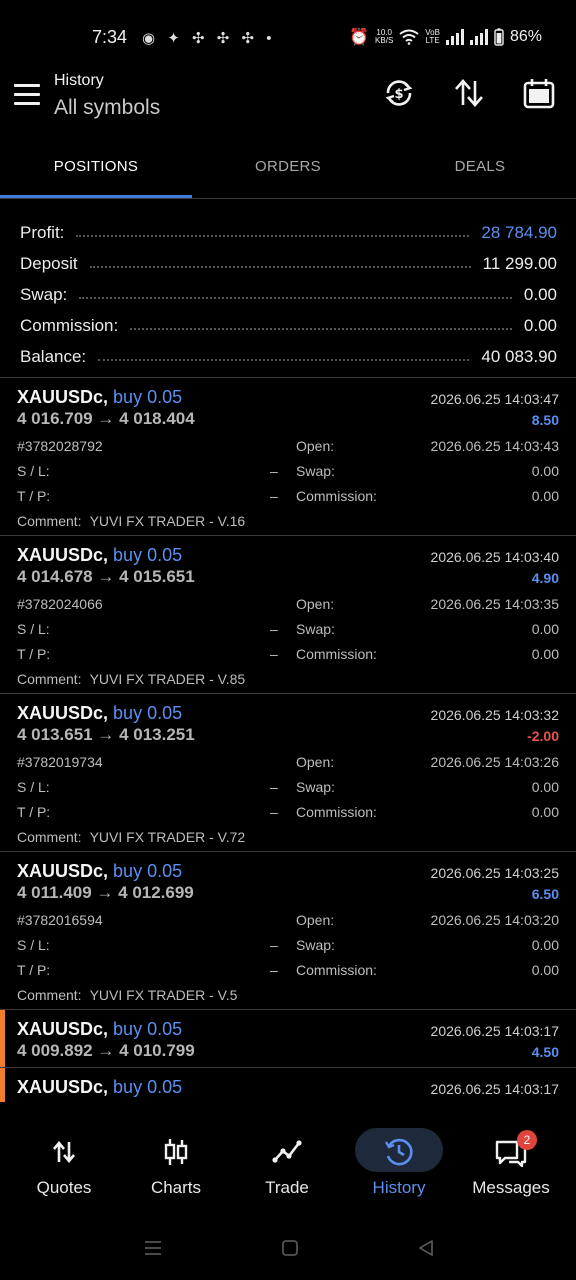 The image size is (576, 1280). Describe the element at coordinates (34, 970) in the screenshot. I see `tp-label: T / P:` at that location.